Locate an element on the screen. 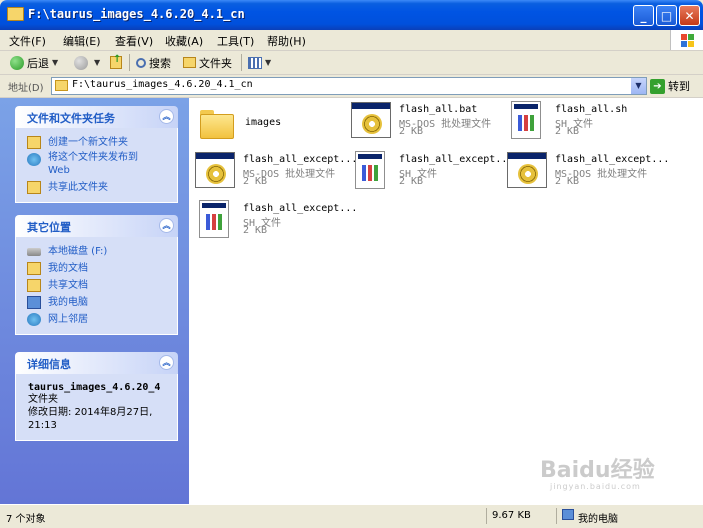 This screenshot has height=528, width=703. address-input: F:\taurus_images_4.6.20_4.1_cn ▼ is located at coordinates (349, 86).